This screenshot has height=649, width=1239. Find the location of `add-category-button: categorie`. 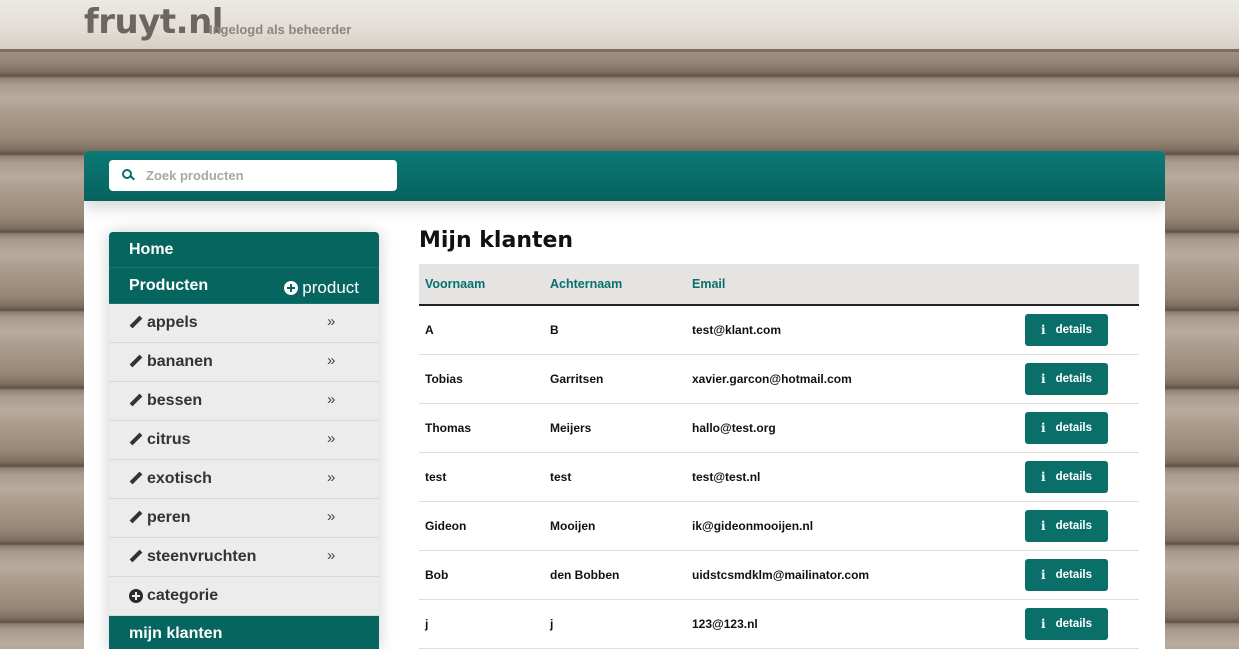

add-category-button: categorie is located at coordinates (244, 596).